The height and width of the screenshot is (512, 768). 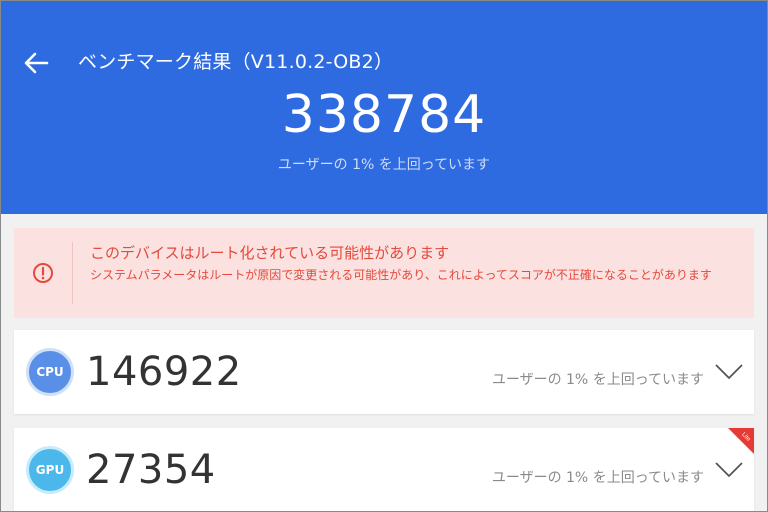 What do you see at coordinates (597, 478) in the screenshot?
I see `gpu-rank-text: ユーザーの 1% を上回っています` at bounding box center [597, 478].